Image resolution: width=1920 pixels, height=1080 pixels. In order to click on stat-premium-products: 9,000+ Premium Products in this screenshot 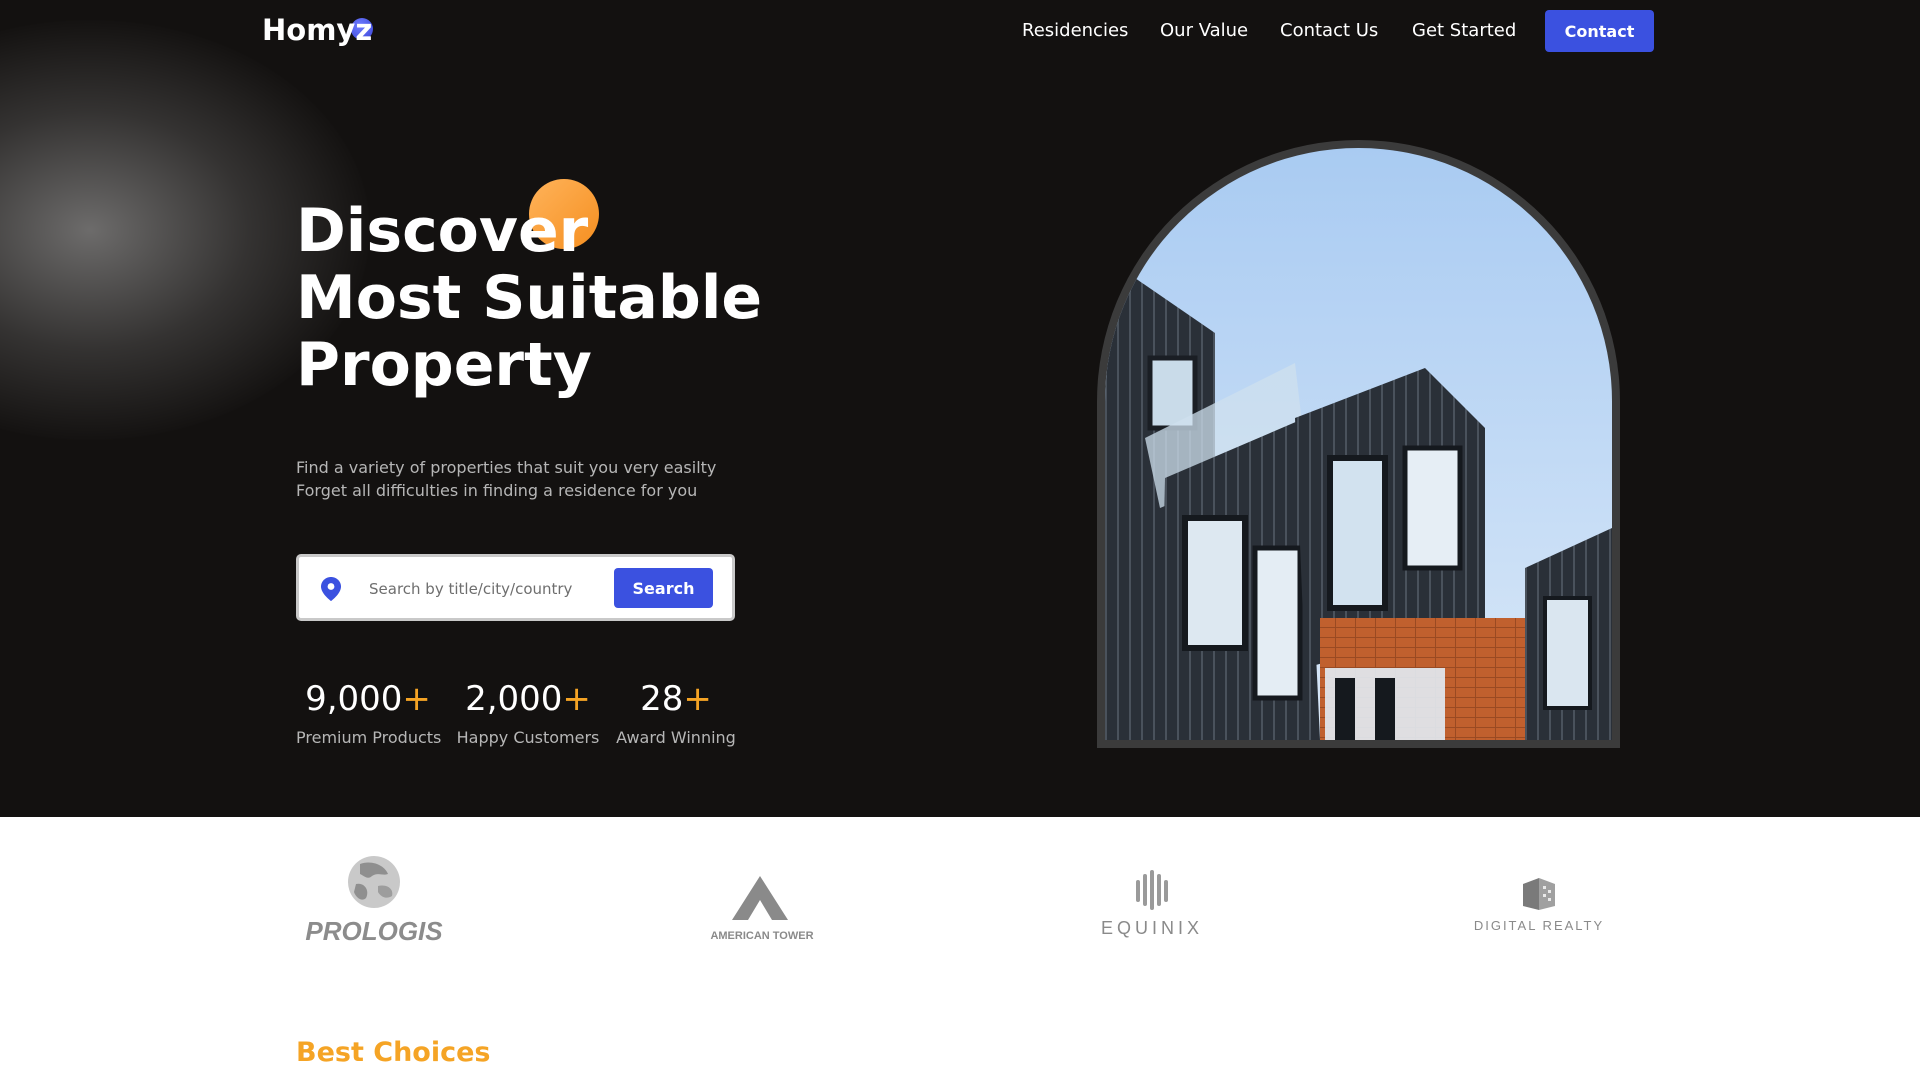, I will do `click(369, 713)`.